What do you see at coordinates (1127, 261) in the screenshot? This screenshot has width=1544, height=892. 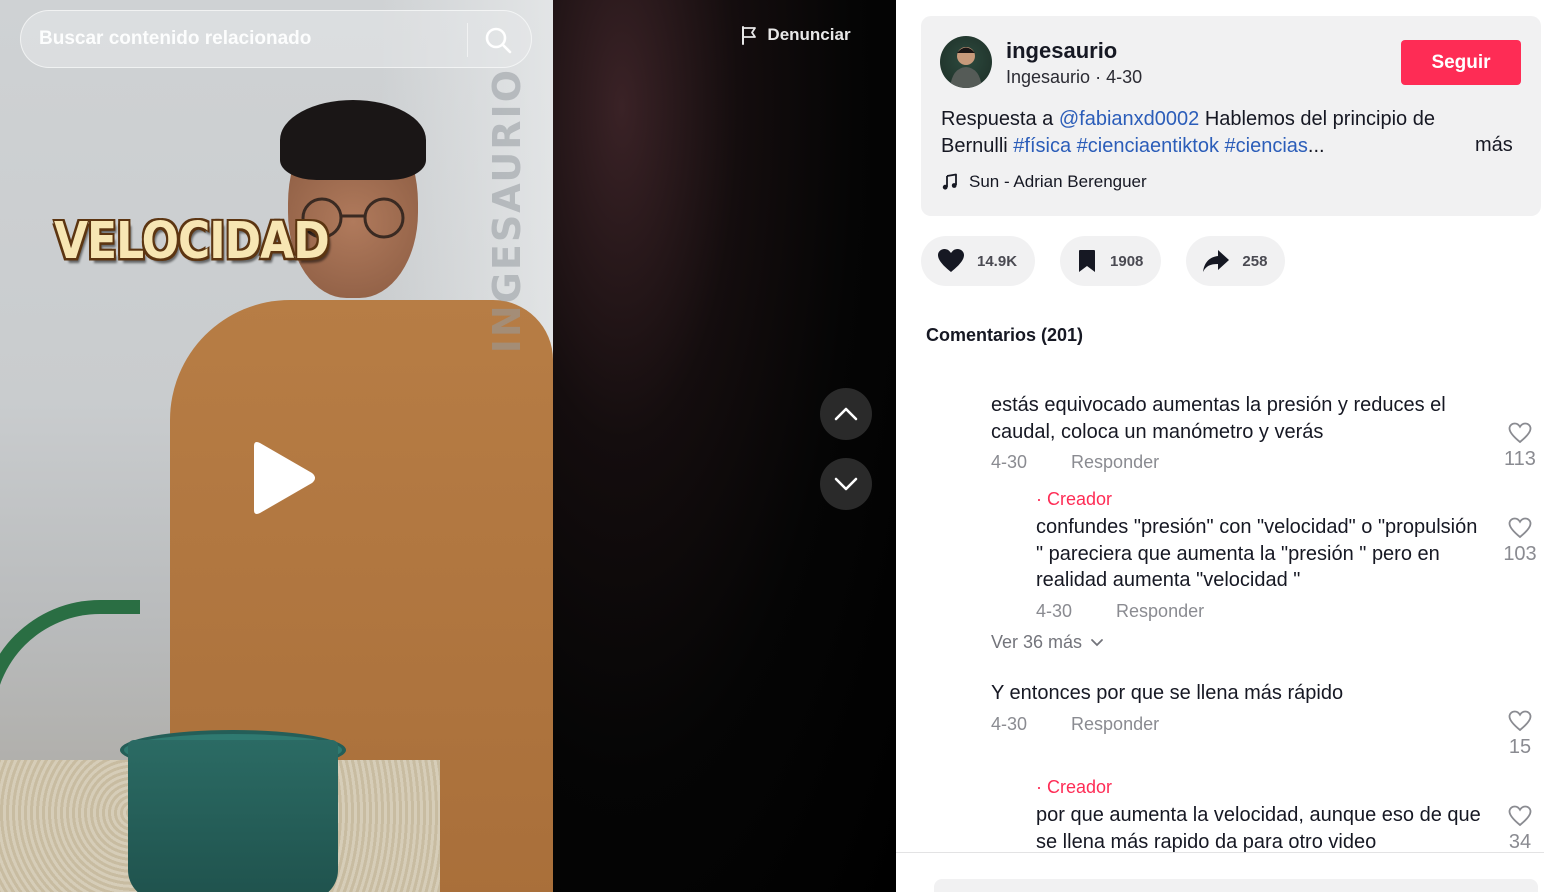 I see `save-count: 1908` at bounding box center [1127, 261].